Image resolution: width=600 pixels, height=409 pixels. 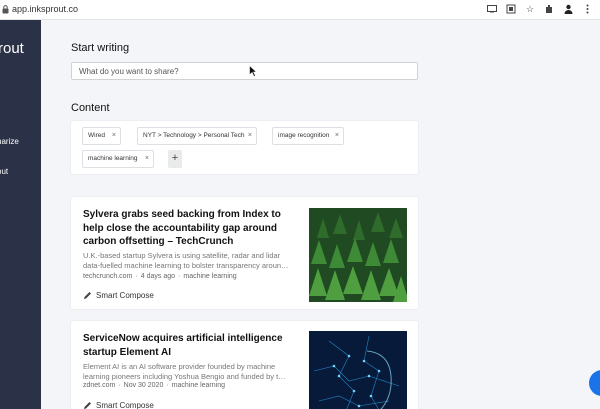 I want to click on add-tag-button: +, so click(x=175, y=159).